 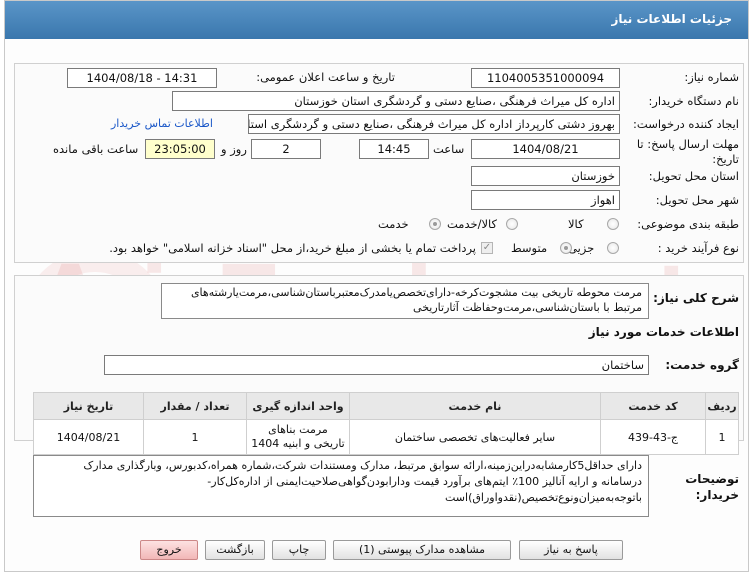 What do you see at coordinates (545, 149) in the screenshot?
I see `deadline-date-field: 1404/08/21` at bounding box center [545, 149].